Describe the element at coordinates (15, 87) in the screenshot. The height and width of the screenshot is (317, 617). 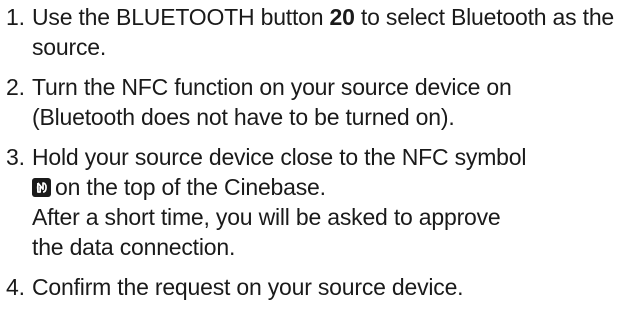
I see `step-number: 2.` at that location.